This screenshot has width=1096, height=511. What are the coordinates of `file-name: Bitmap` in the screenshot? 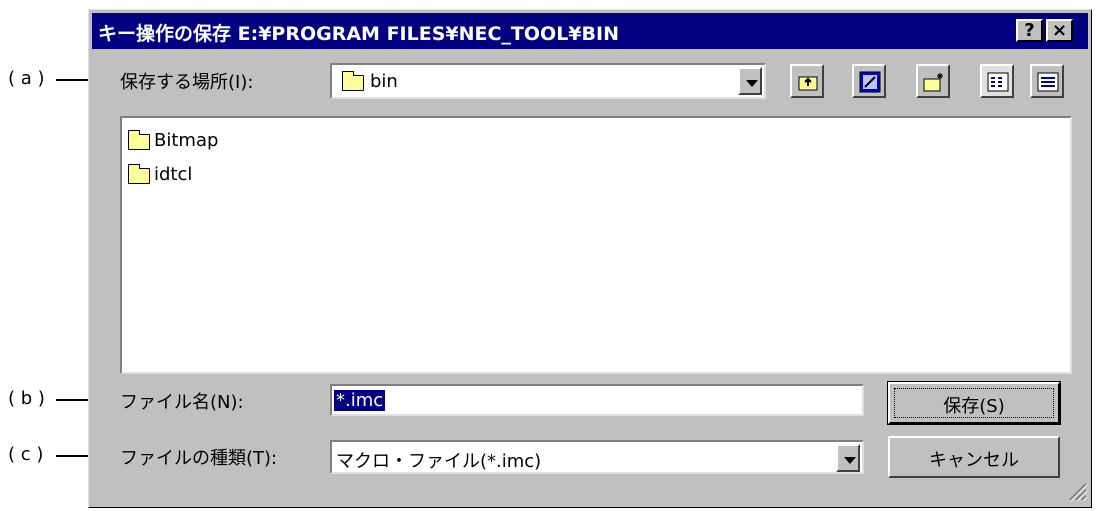 It's located at (186, 140).